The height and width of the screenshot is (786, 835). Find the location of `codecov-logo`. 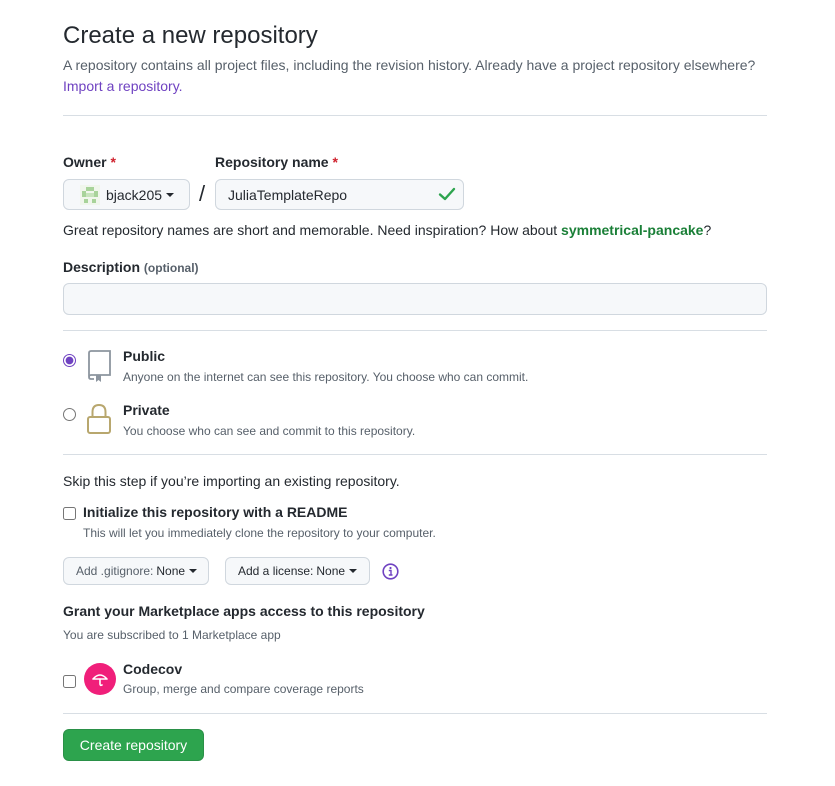

codecov-logo is located at coordinates (100, 679).